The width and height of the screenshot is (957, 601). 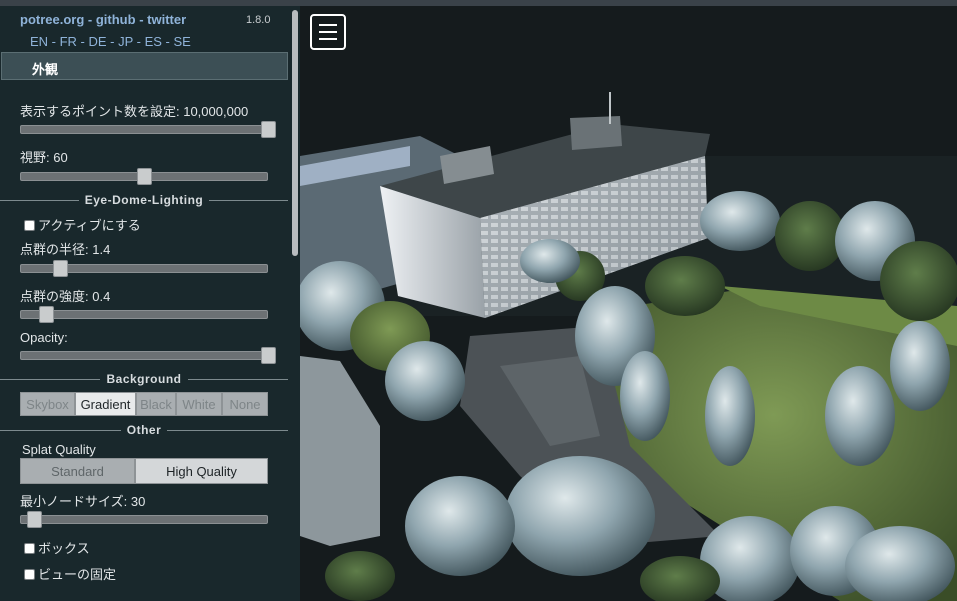 What do you see at coordinates (144, 268) in the screenshot?
I see `edl-radius-slider` at bounding box center [144, 268].